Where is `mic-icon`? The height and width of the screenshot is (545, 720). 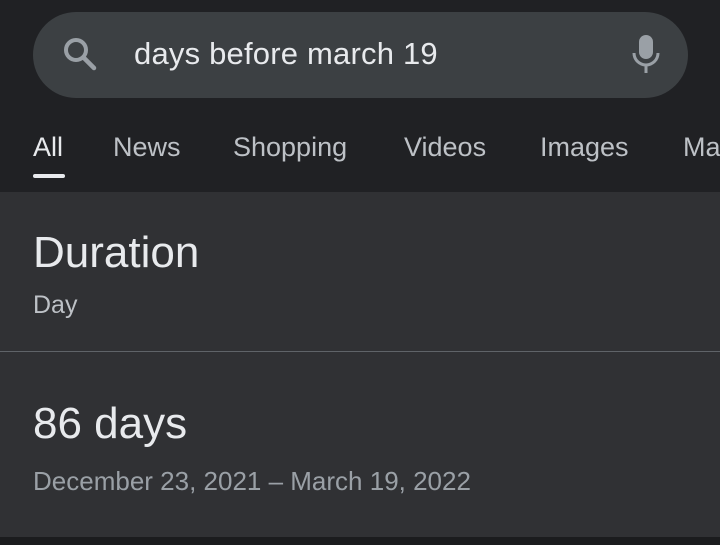 mic-icon is located at coordinates (646, 55).